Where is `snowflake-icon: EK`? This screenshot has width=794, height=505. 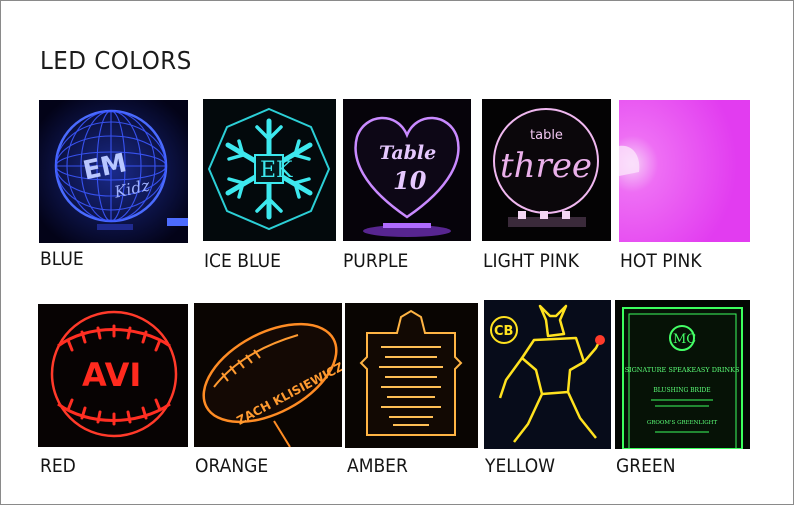 snowflake-icon: EK is located at coordinates (269, 170).